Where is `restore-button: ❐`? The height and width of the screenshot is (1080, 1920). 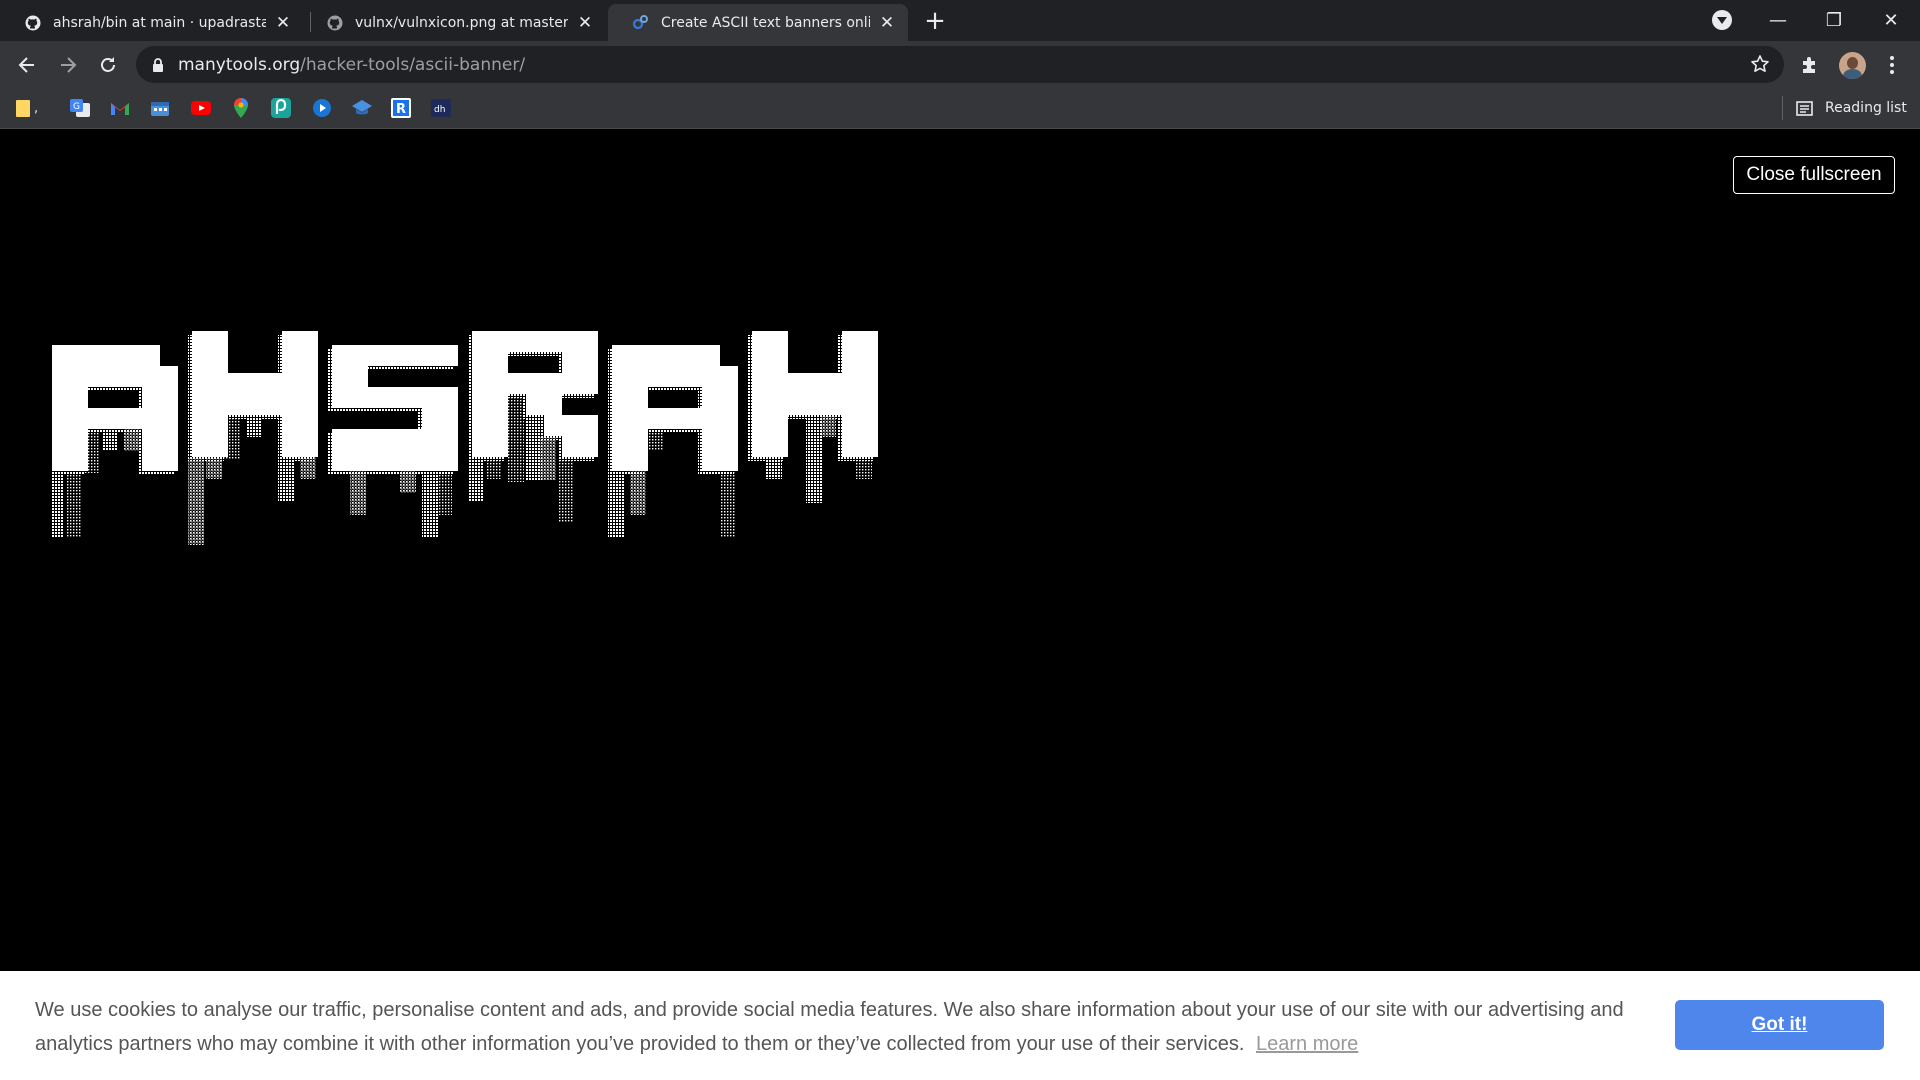
restore-button: ❐ is located at coordinates (1834, 20).